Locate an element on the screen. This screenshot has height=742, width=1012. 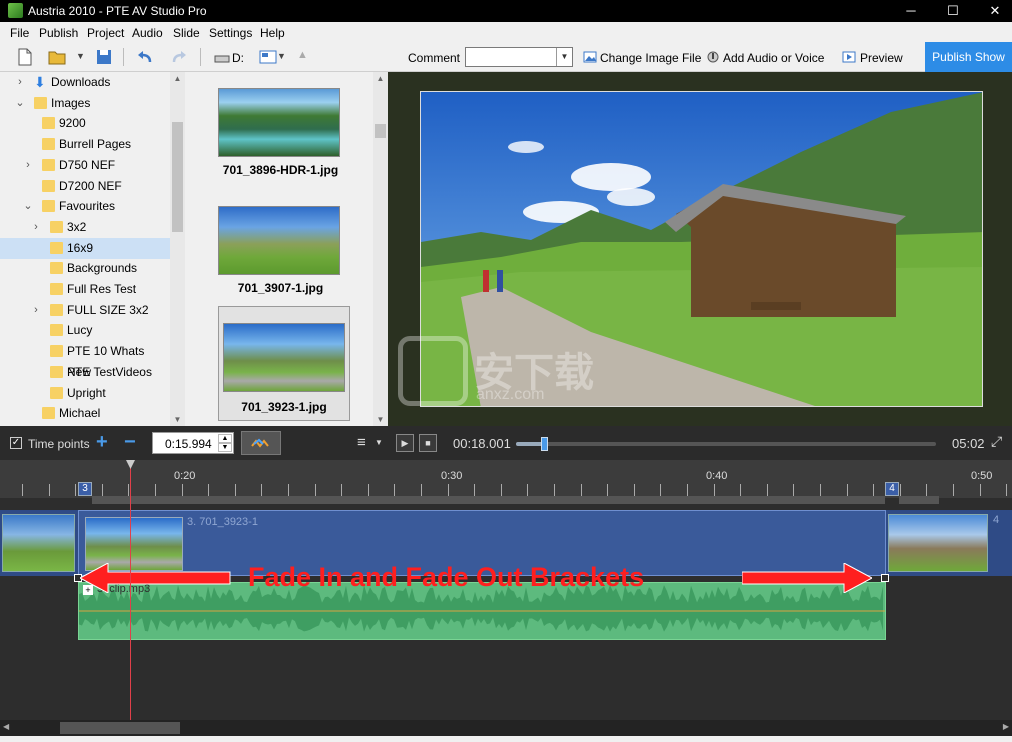
tree-item: D7200 NEF is located at coordinates (85, 186).